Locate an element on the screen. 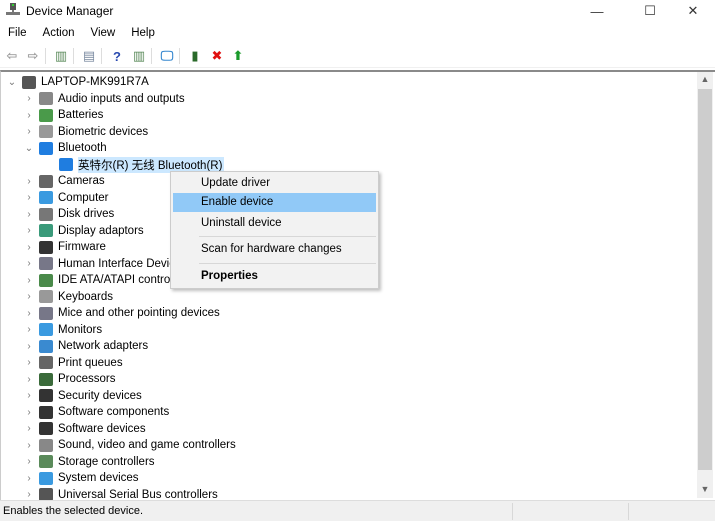 This screenshot has height=521, width=715. tree-category-item: › Monitors is located at coordinates (62, 330).